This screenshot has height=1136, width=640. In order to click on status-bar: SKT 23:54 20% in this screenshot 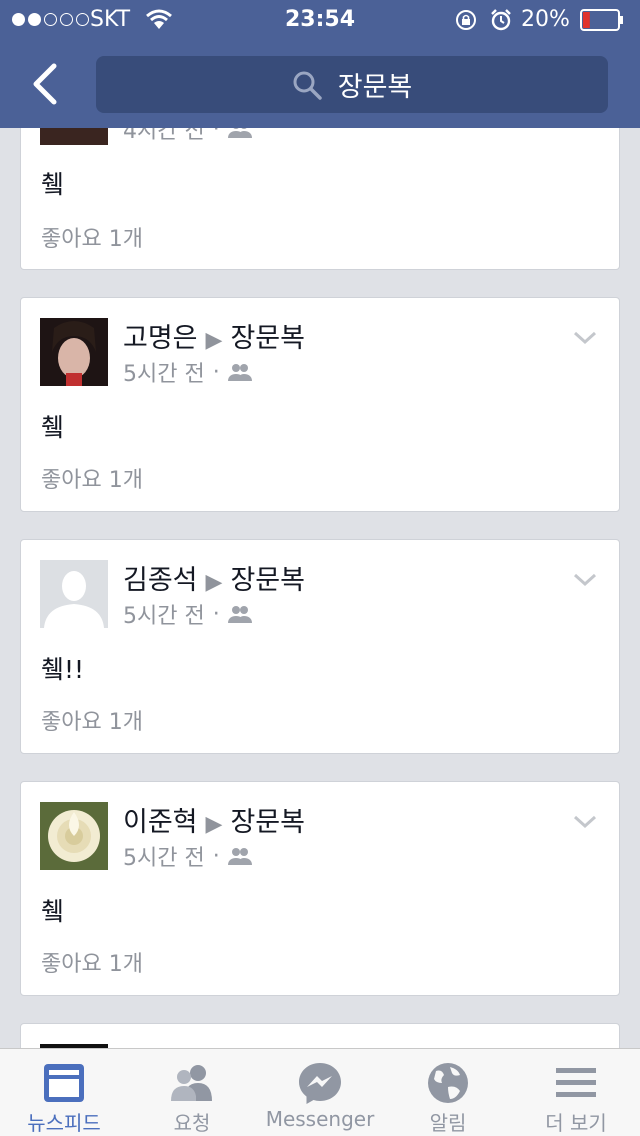, I will do `click(320, 20)`.